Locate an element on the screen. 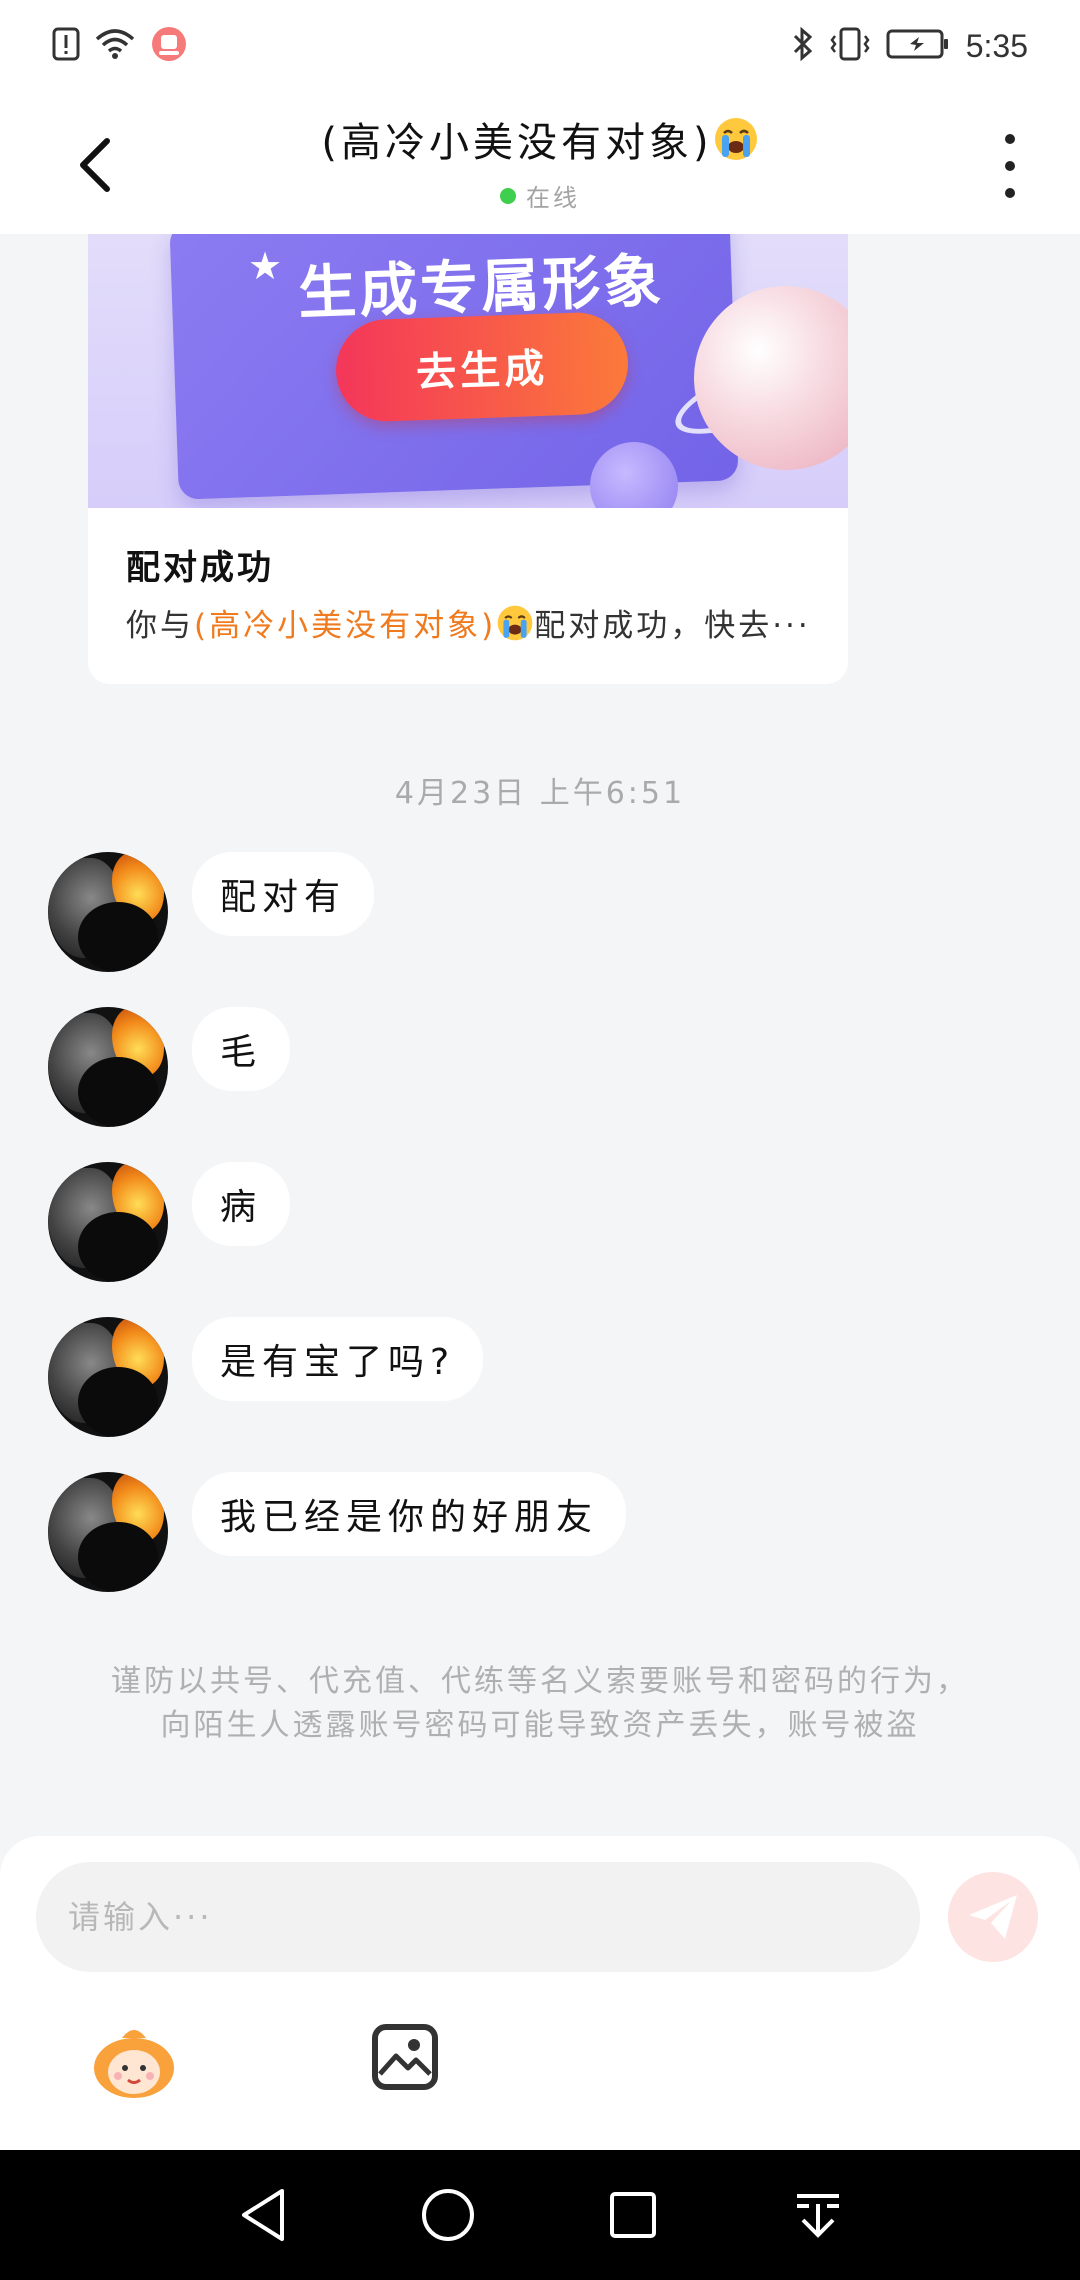 The image size is (1080, 2280). chevron-left-icon is located at coordinates (95, 165).